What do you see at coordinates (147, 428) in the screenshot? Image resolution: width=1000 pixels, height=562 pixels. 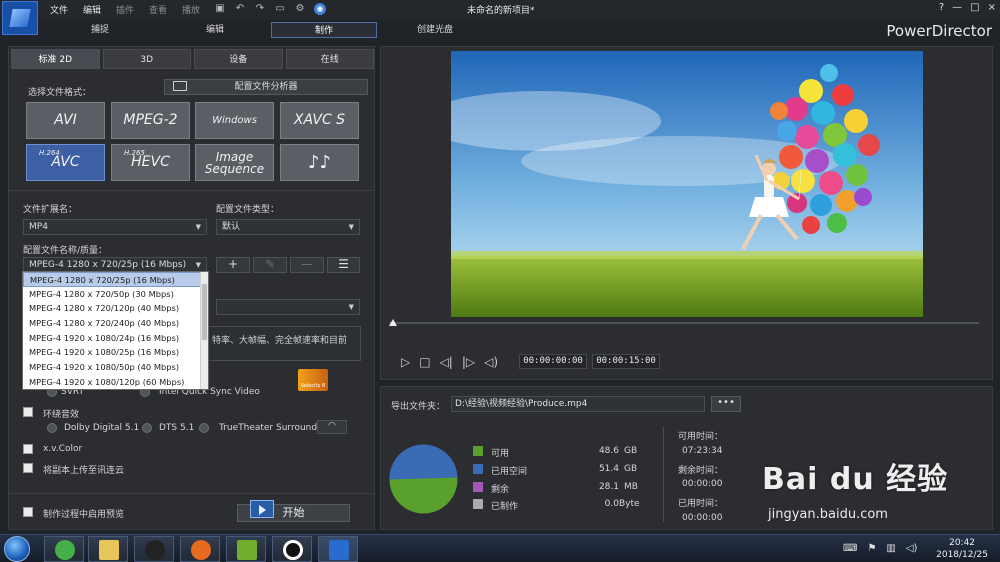 I see `dts-radio` at bounding box center [147, 428].